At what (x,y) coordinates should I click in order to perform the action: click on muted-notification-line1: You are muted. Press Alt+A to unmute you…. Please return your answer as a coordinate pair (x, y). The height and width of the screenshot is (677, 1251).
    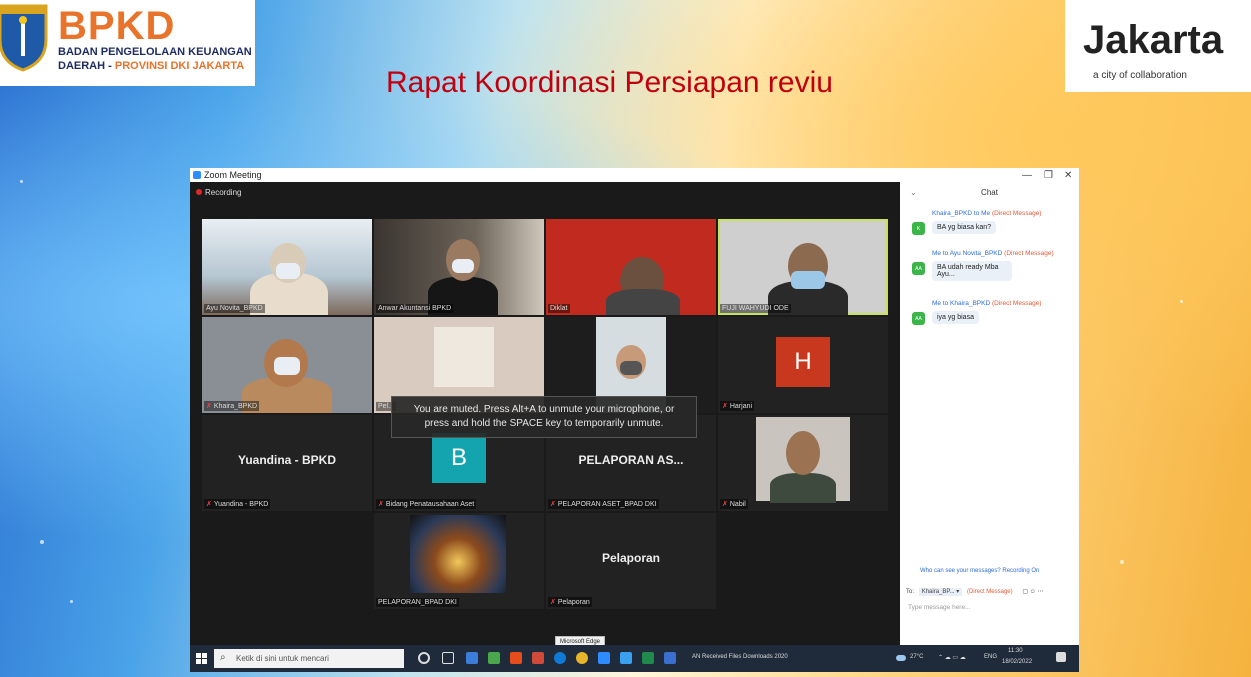
    Looking at the image, I should click on (544, 409).